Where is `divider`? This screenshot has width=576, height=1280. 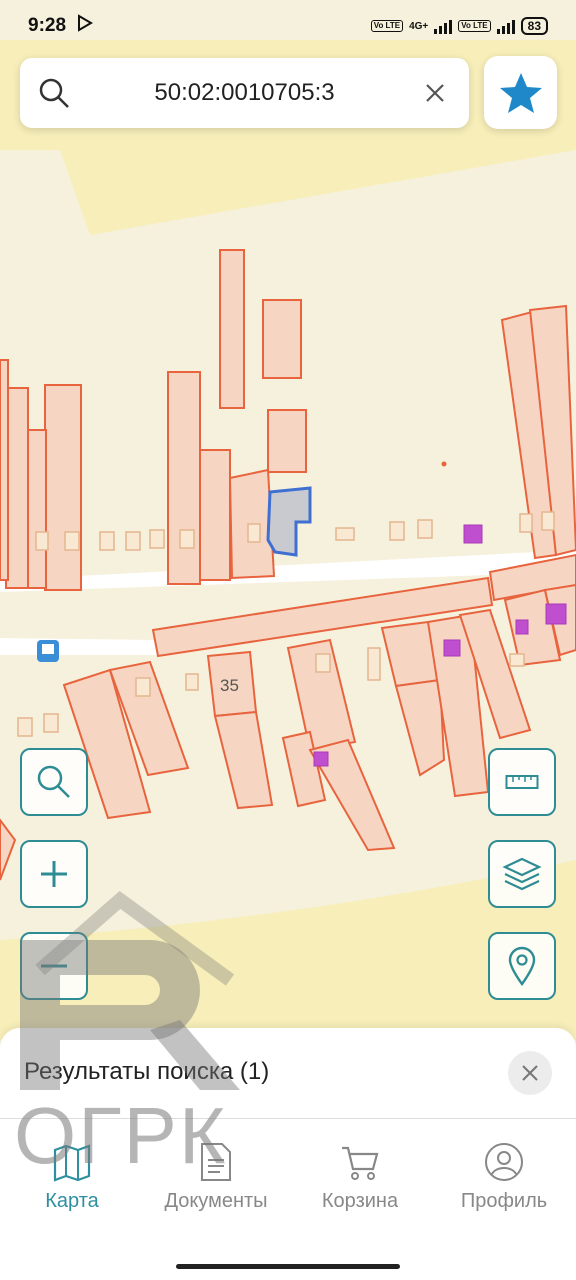 divider is located at coordinates (288, 1118).